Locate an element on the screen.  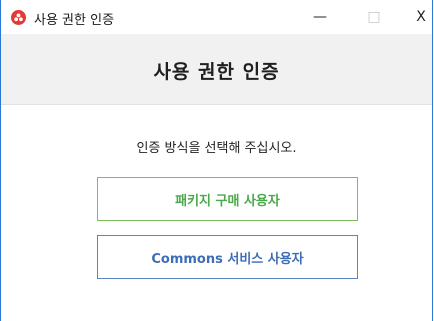
commons-service-user-button: Commons 서비스 사용자 is located at coordinates (227, 257).